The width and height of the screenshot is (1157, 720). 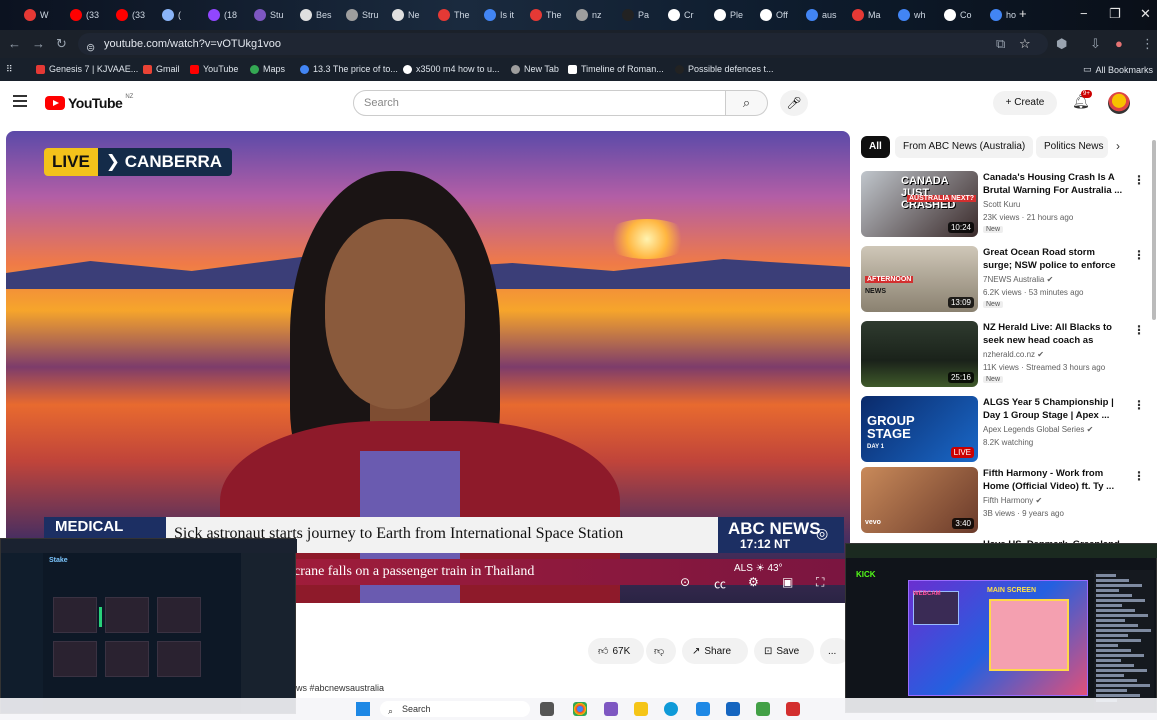 What do you see at coordinates (919, 279) in the screenshot?
I see `video-thumbnail: AFTERNOON NEWS 13:09` at bounding box center [919, 279].